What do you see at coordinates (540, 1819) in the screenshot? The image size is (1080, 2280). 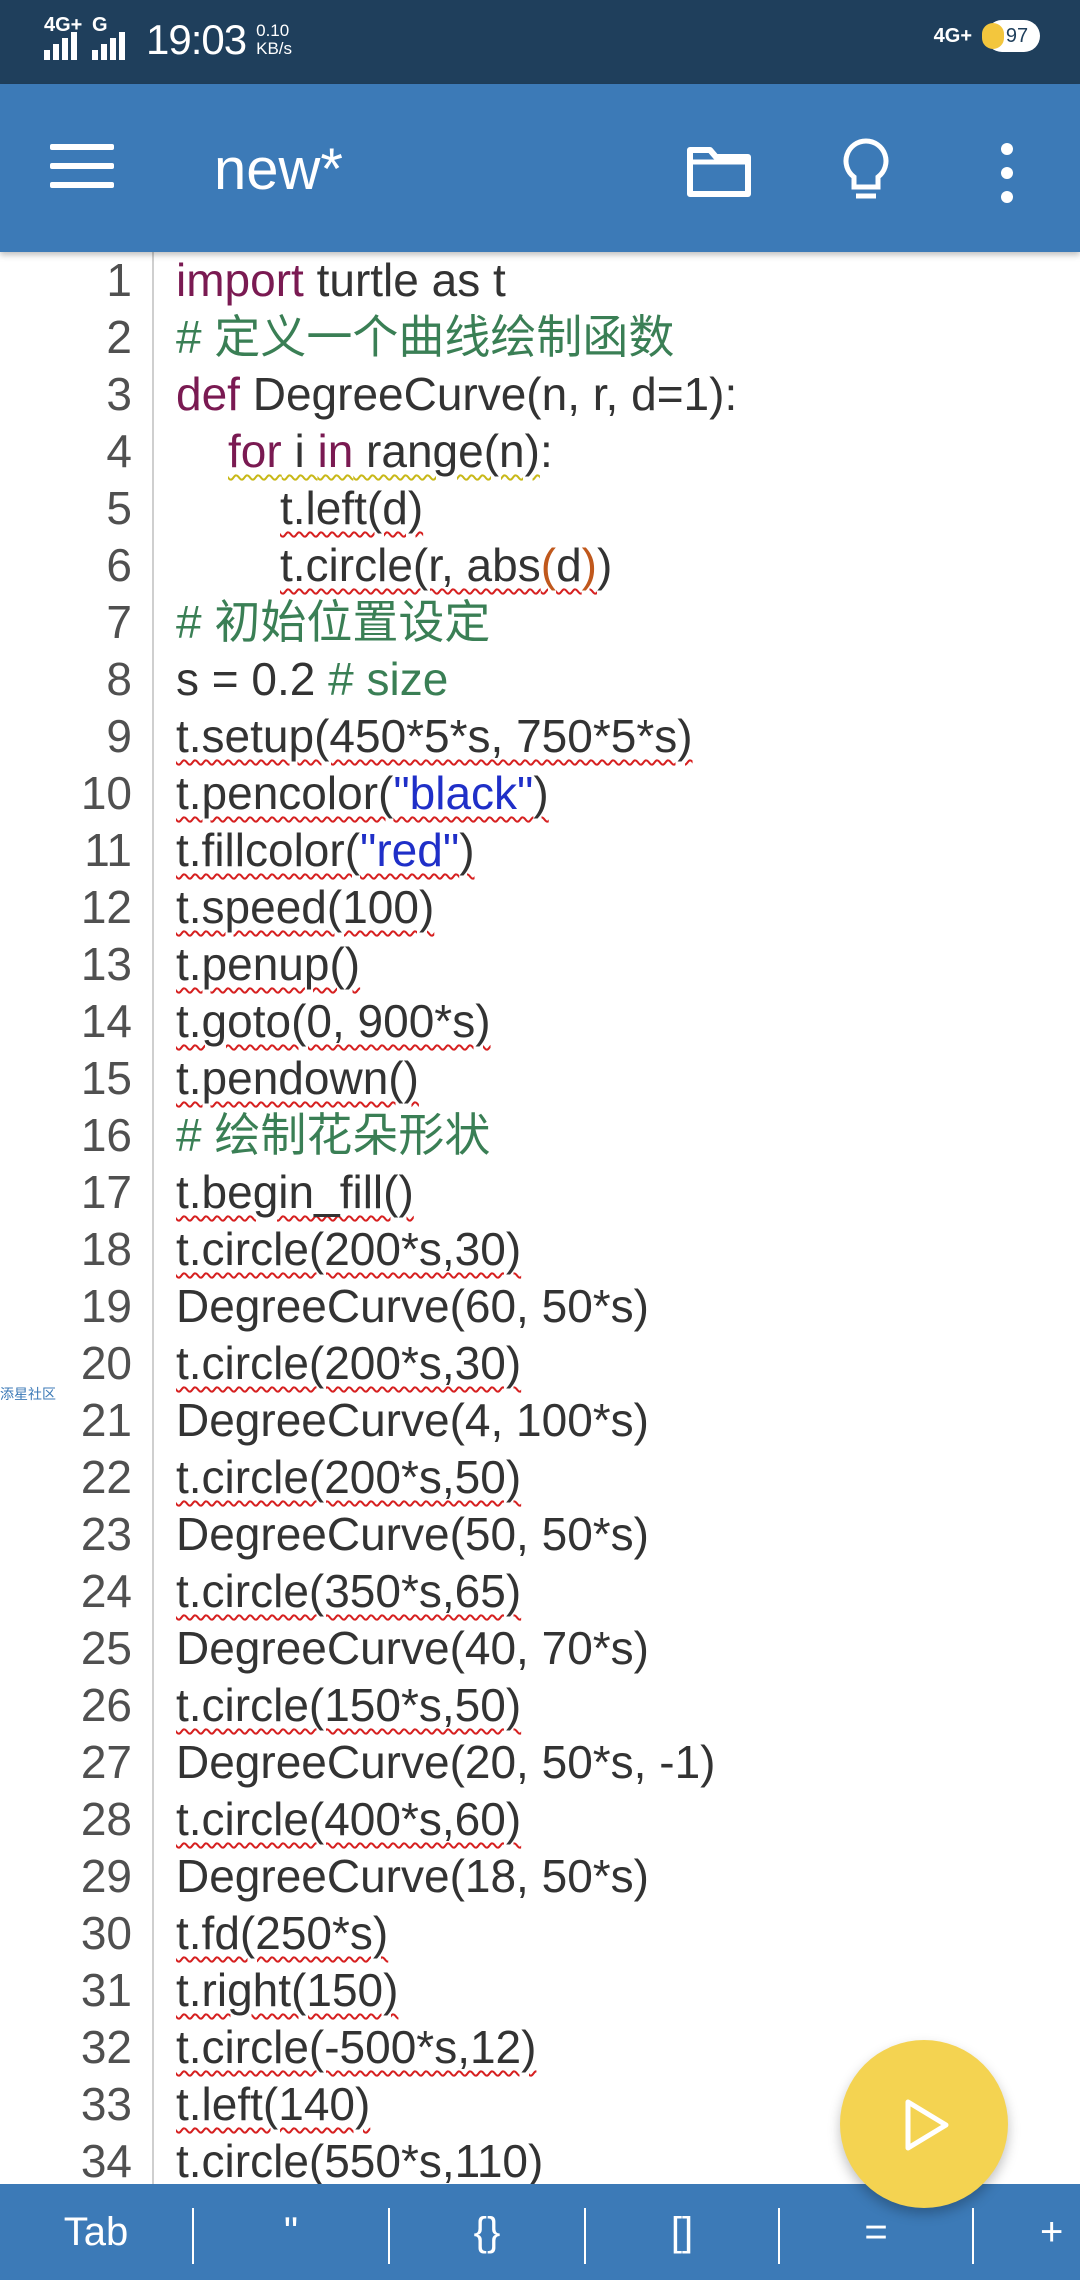 I see `code-line: 28 t.circle(400*s,60)` at bounding box center [540, 1819].